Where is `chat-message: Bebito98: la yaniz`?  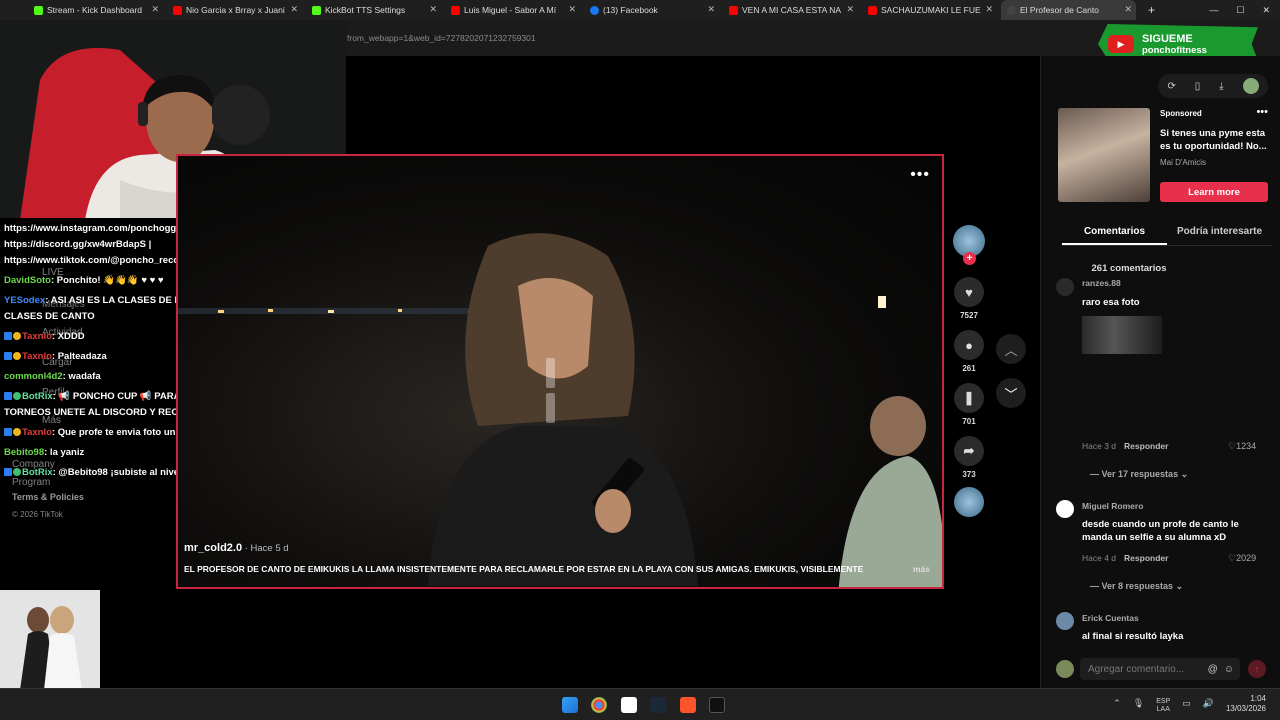
chat-message: Bebito98: la yaniz is located at coordinates (44, 452).